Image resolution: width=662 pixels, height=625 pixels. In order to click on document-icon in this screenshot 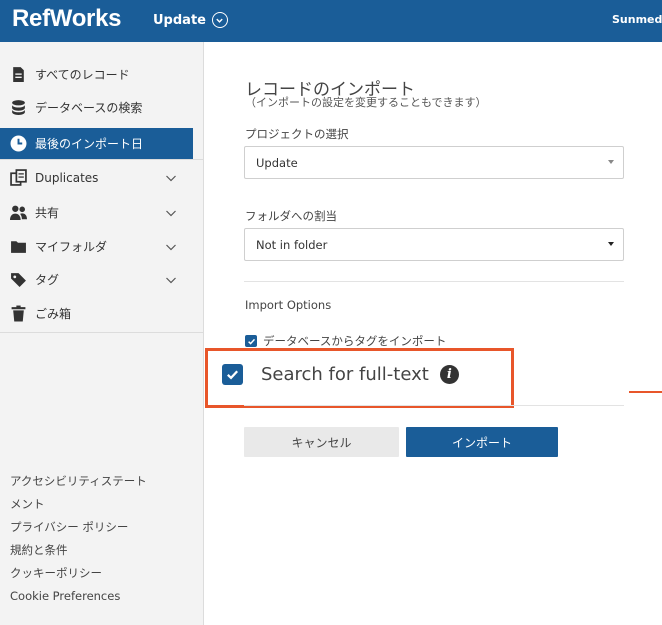, I will do `click(18, 74)`.